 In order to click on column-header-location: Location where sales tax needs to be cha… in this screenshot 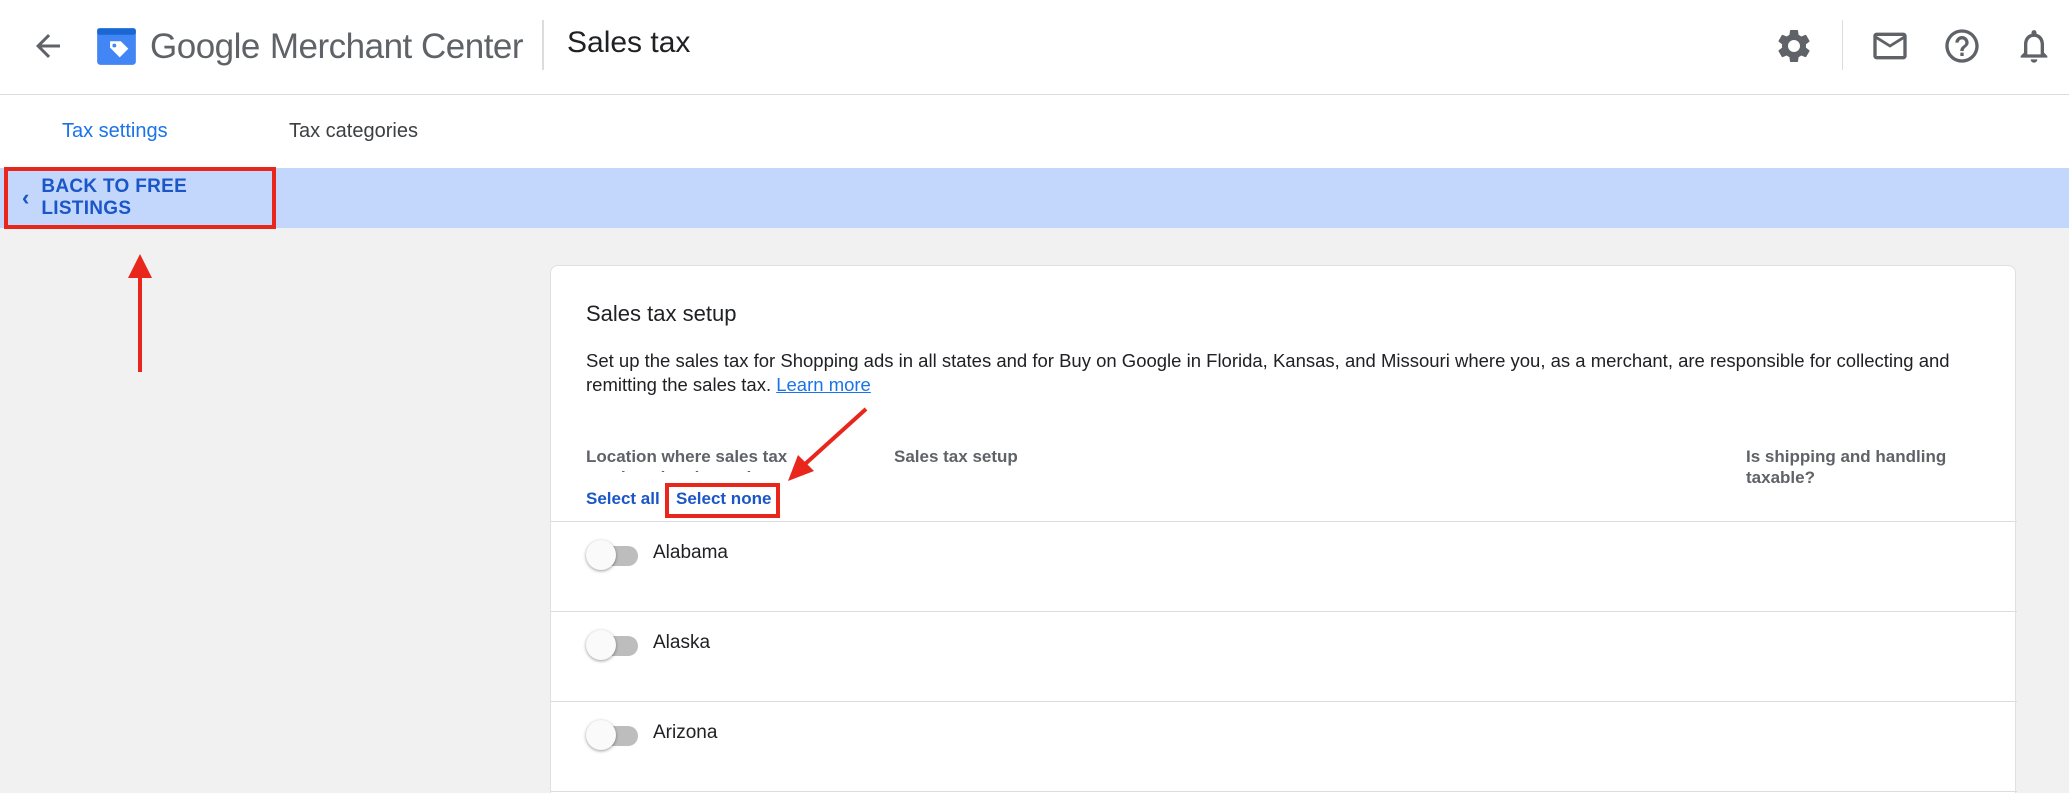, I will do `click(687, 459)`.